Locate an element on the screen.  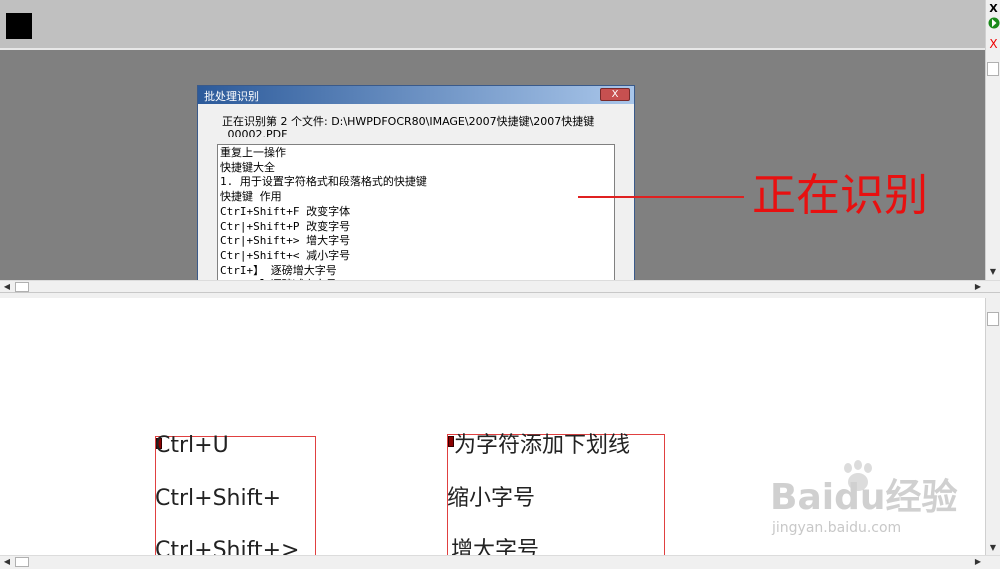
ocr-line: Ctrl+Shift+ is located at coordinates (218, 498).